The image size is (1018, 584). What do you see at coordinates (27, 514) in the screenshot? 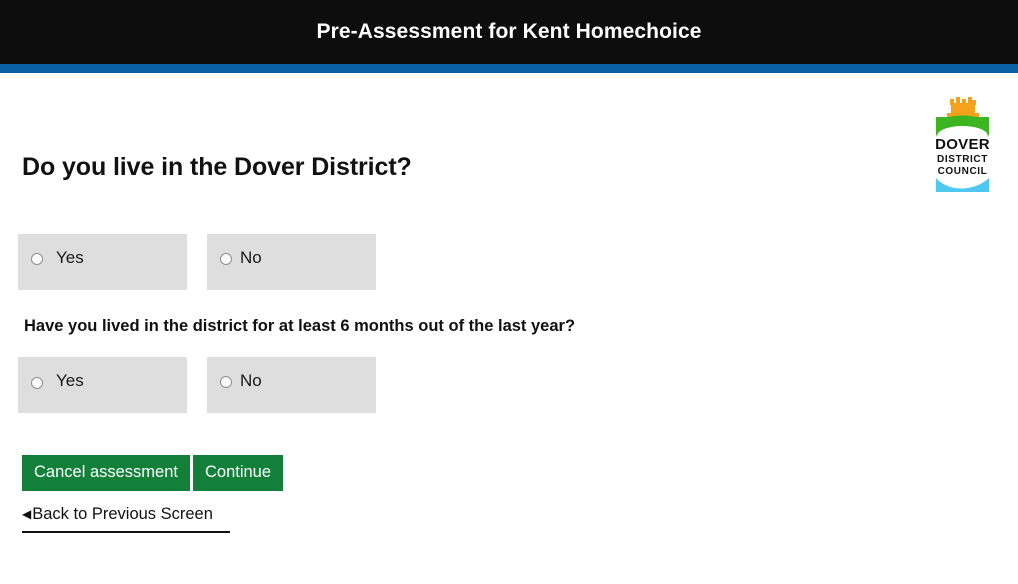
I see `back-arrow-icon: ◀` at bounding box center [27, 514].